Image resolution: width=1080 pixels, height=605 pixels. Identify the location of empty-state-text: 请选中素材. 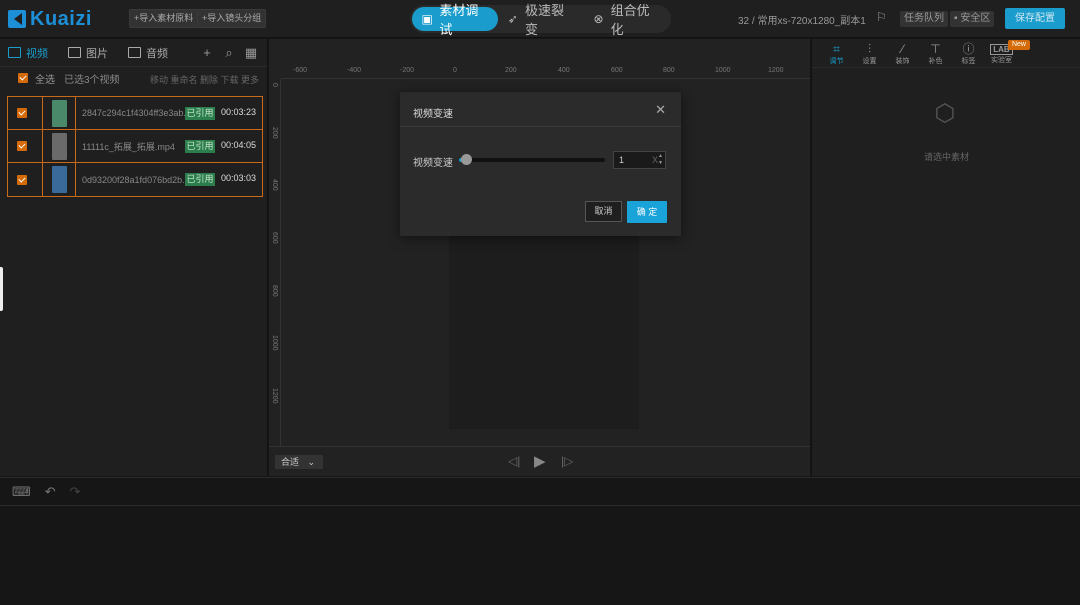
(946, 157).